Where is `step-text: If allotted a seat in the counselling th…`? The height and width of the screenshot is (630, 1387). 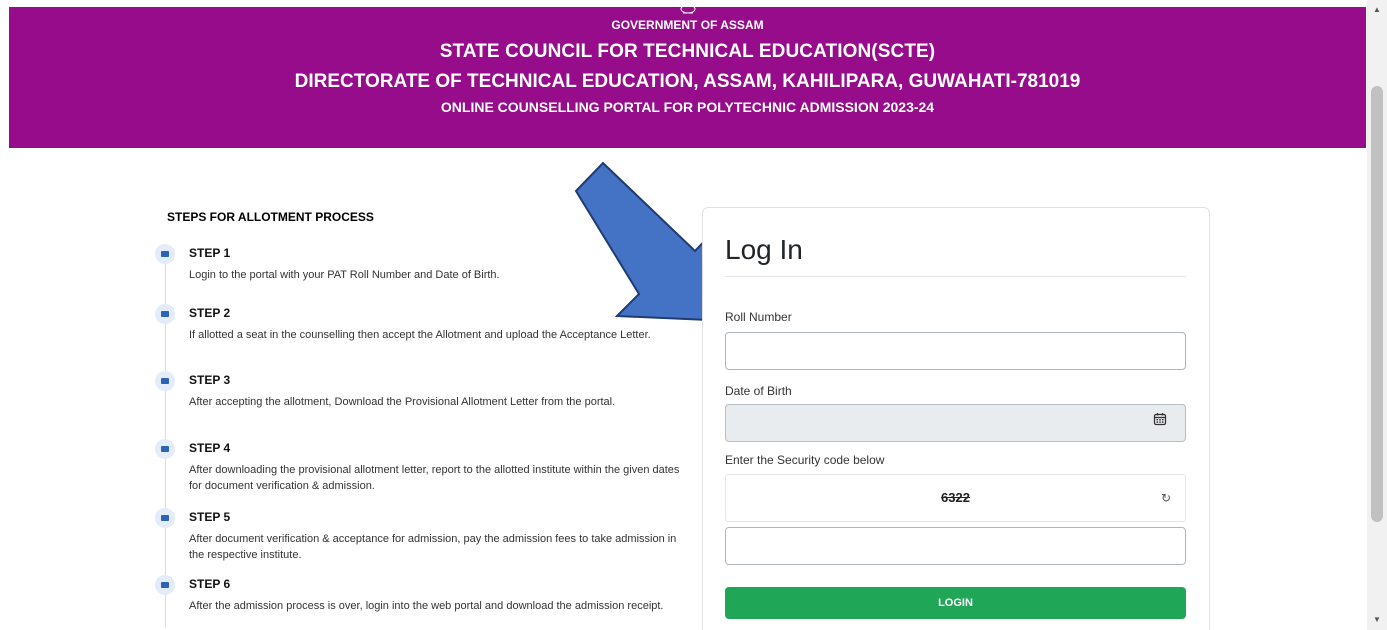 step-text: If allotted a seat in the counselling th… is located at coordinates (420, 335).